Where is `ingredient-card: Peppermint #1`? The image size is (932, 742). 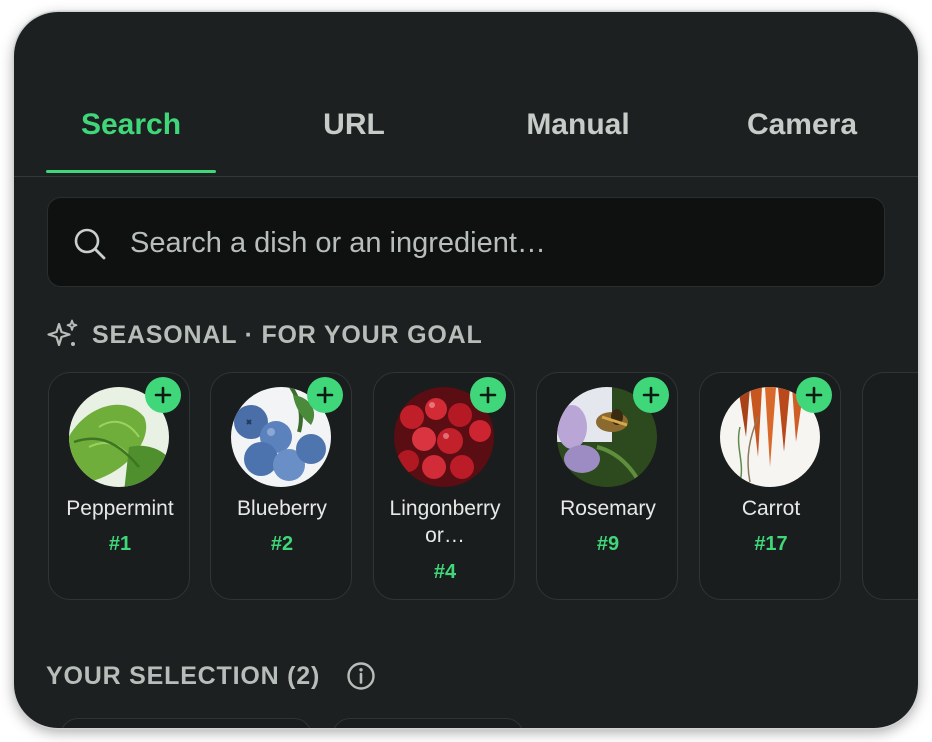 ingredient-card: Peppermint #1 is located at coordinates (119, 486).